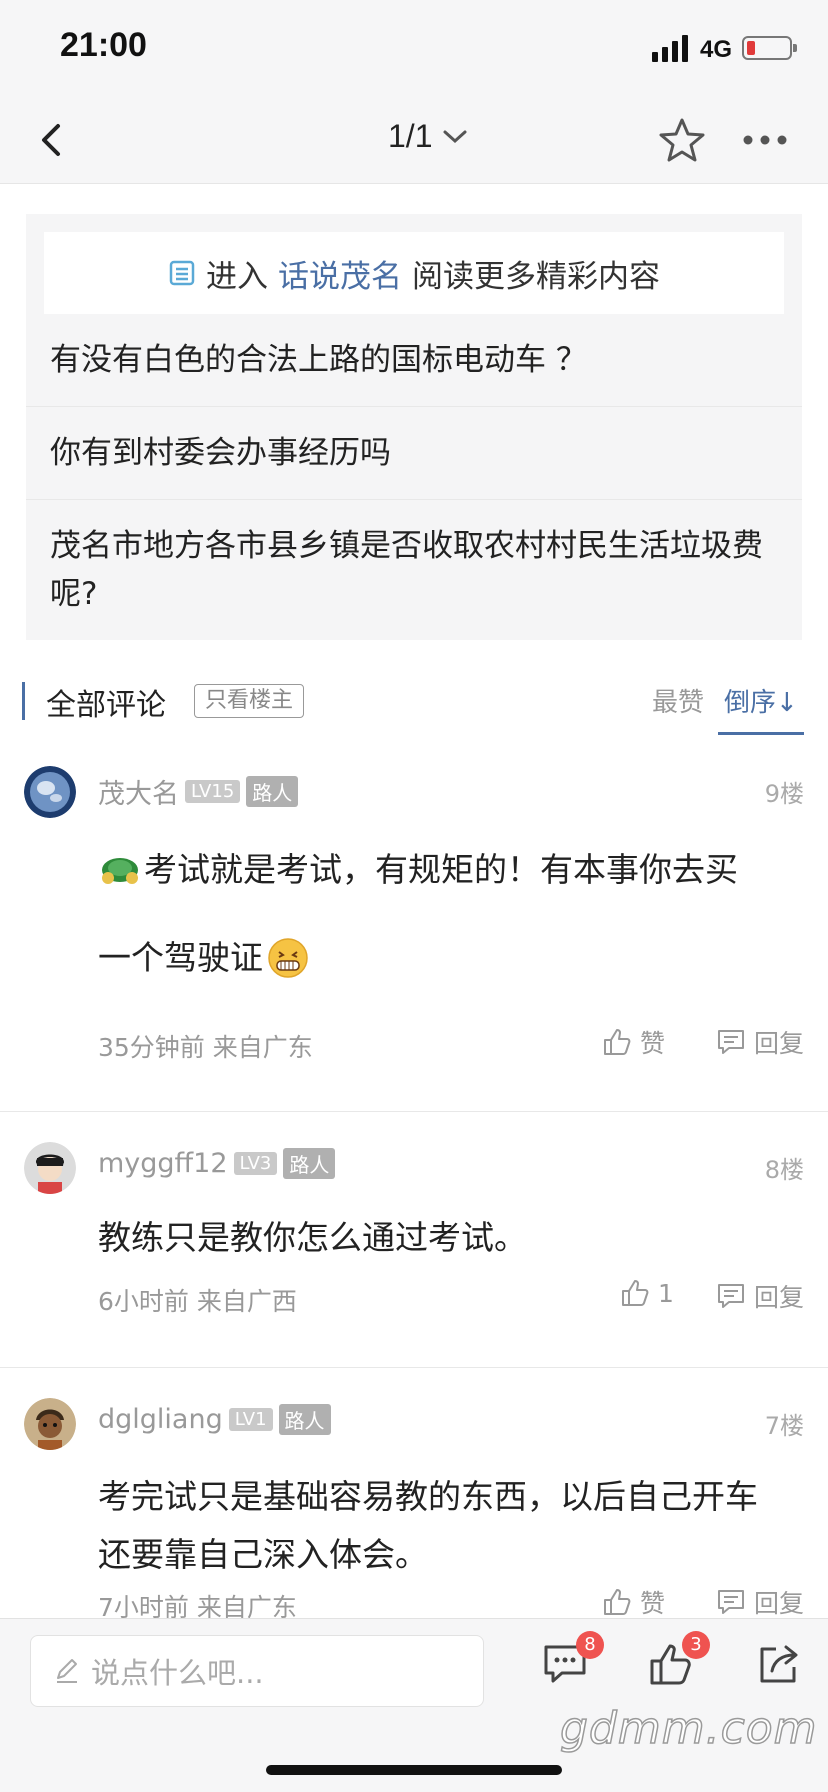 Image resolution: width=828 pixels, height=1792 pixels. Describe the element at coordinates (716, 49) in the screenshot. I see `network-type: 4G` at that location.